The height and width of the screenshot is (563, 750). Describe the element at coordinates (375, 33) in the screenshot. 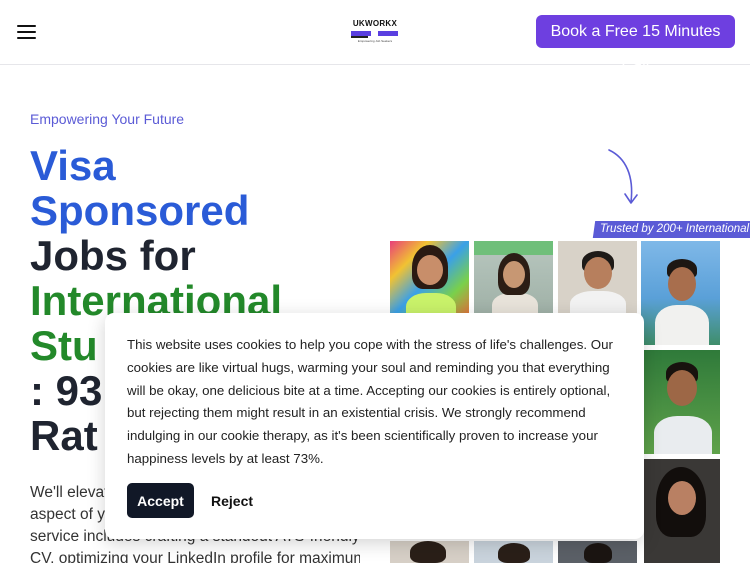

I see `site-logo: UKWORKX Empowering Job Seekers` at that location.